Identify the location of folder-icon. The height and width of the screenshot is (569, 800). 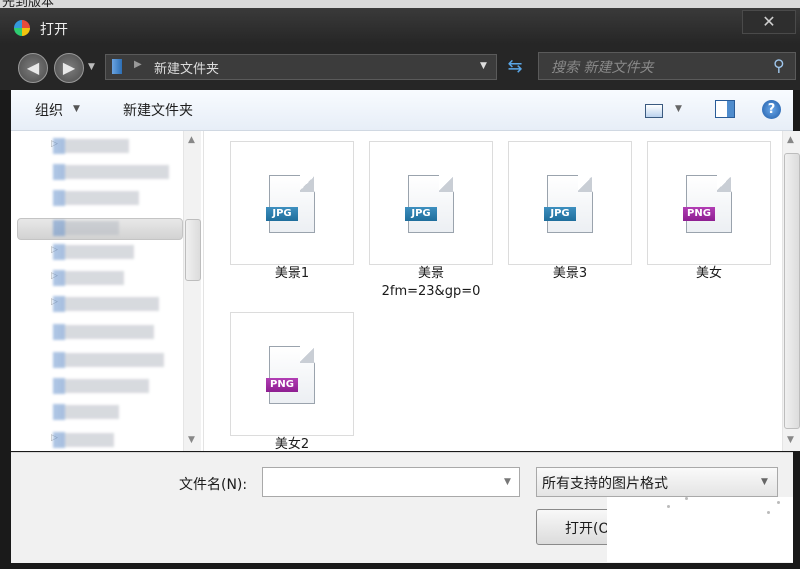
(117, 66).